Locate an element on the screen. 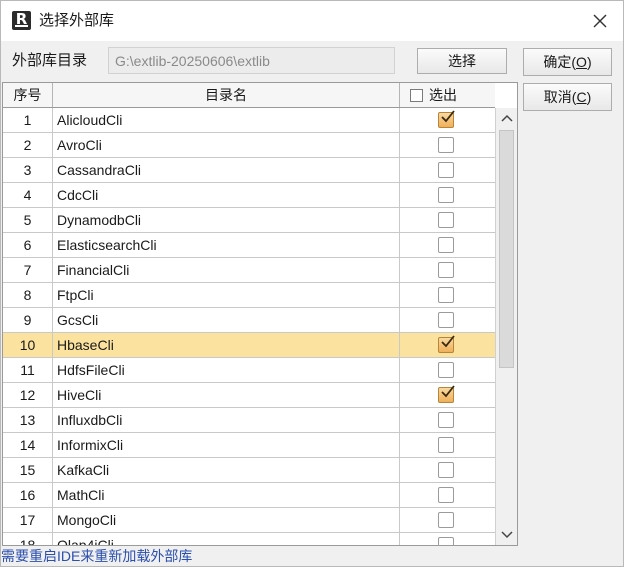 The image size is (624, 567). row-dir-name: HiveCli is located at coordinates (226, 395).